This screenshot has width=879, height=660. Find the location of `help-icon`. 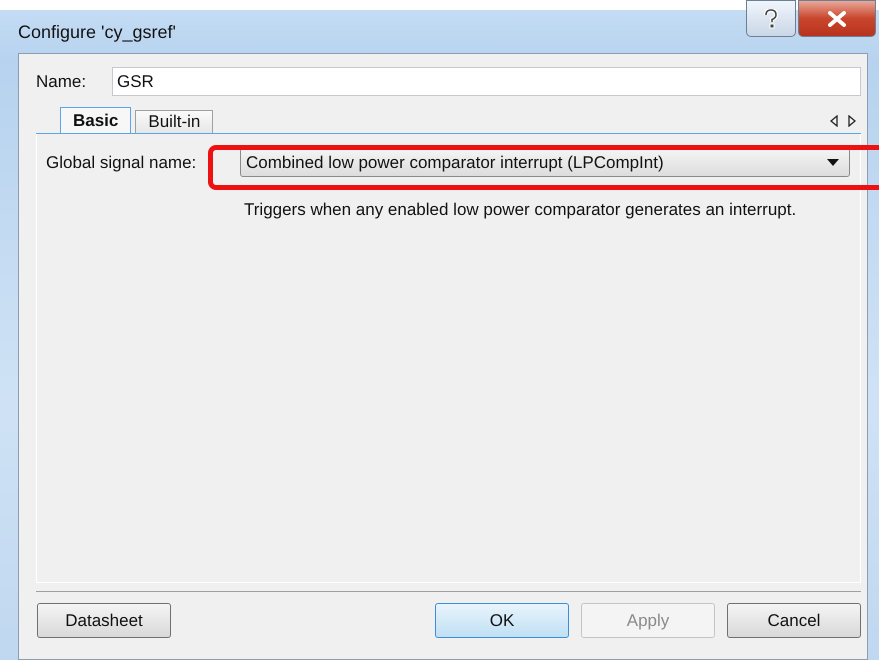

help-icon is located at coordinates (771, 18).